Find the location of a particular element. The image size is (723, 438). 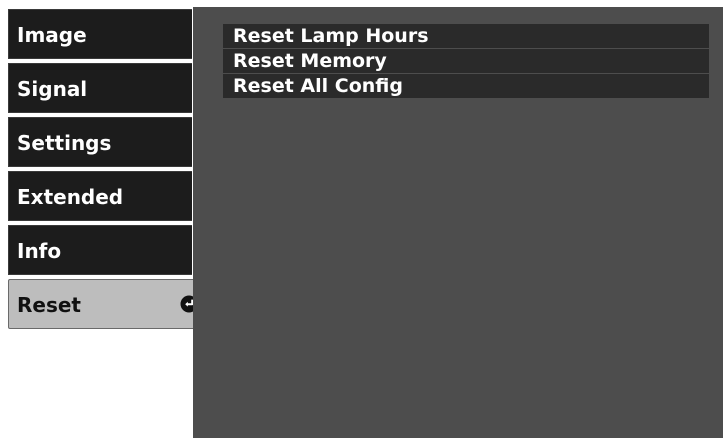

option-label: Reset Lamp Hours is located at coordinates (331, 36).